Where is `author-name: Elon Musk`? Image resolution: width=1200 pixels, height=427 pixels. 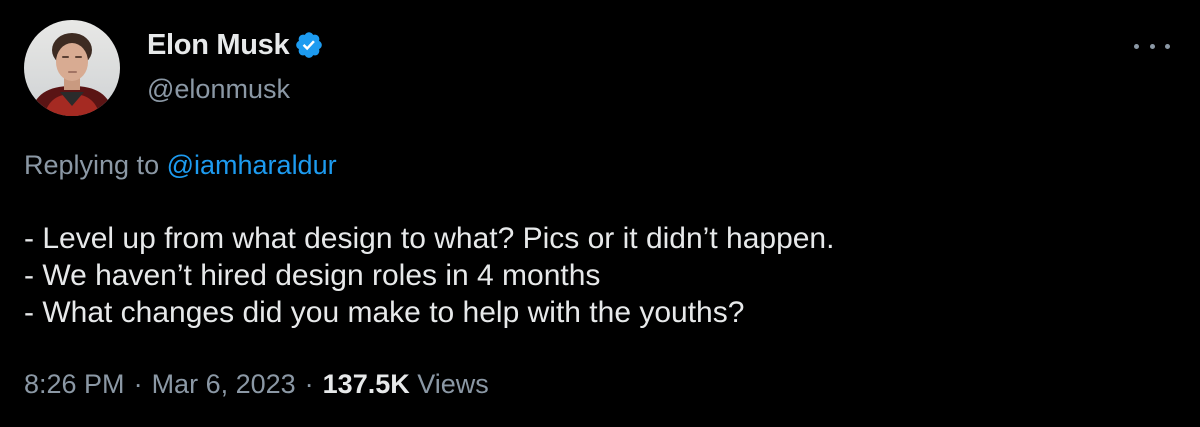
author-name: Elon Musk is located at coordinates (218, 45).